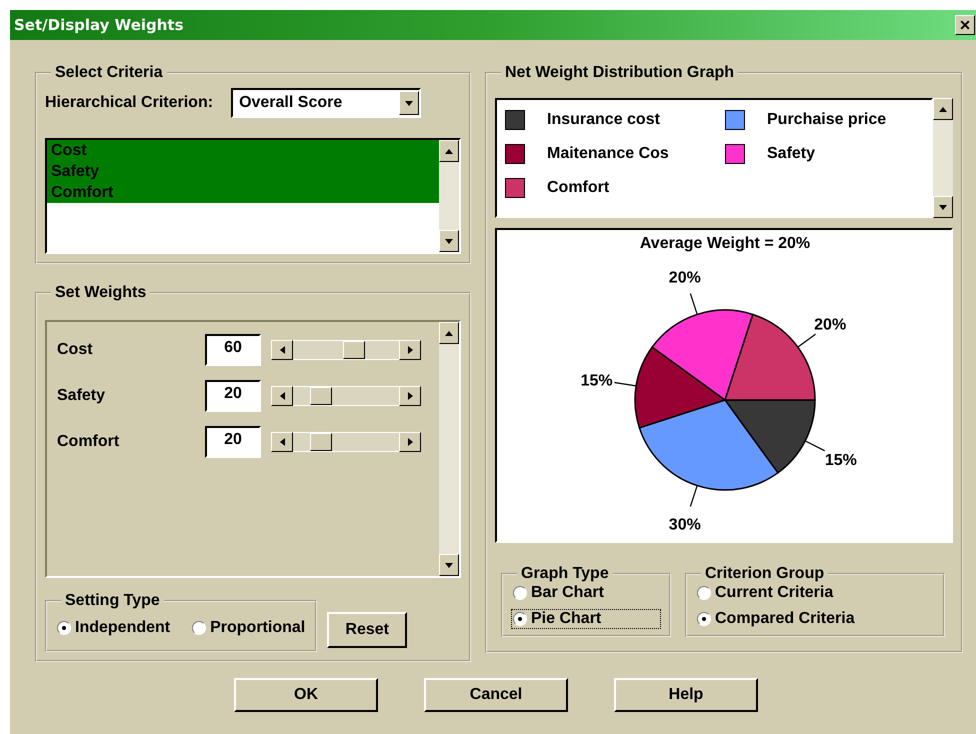 This screenshot has width=976, height=734. Describe the element at coordinates (249, 628) in the screenshot. I see `radio-option: Proportional` at that location.